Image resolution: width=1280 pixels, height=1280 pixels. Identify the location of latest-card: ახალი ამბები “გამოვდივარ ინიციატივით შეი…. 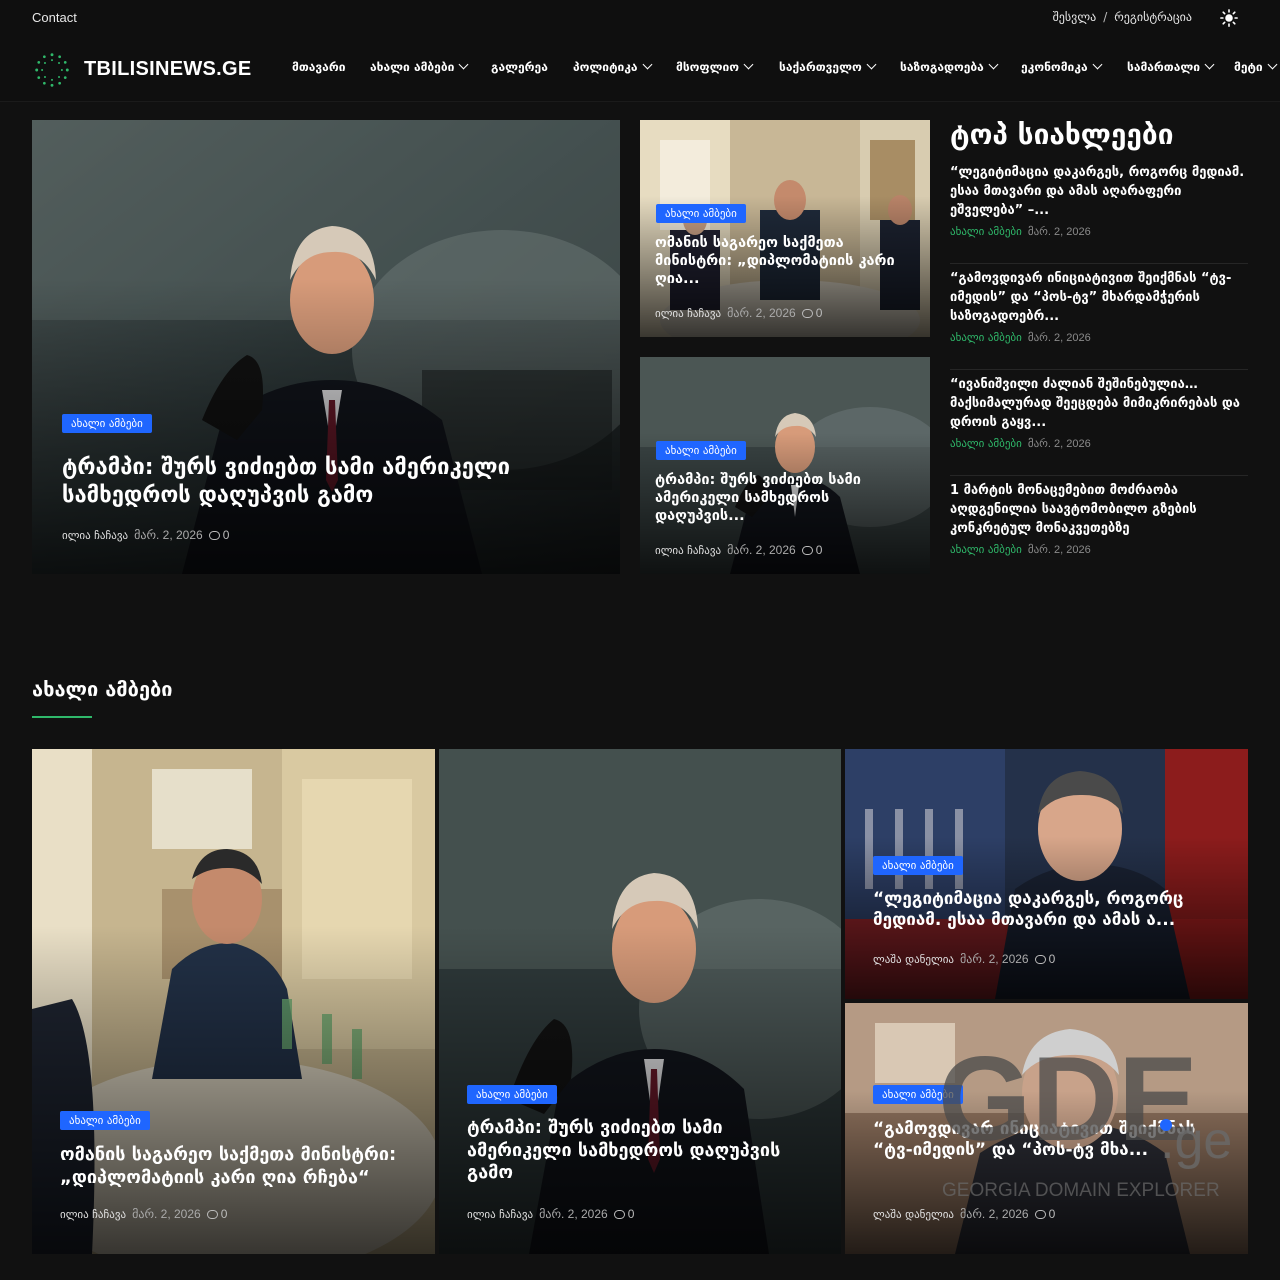
(1046, 1128).